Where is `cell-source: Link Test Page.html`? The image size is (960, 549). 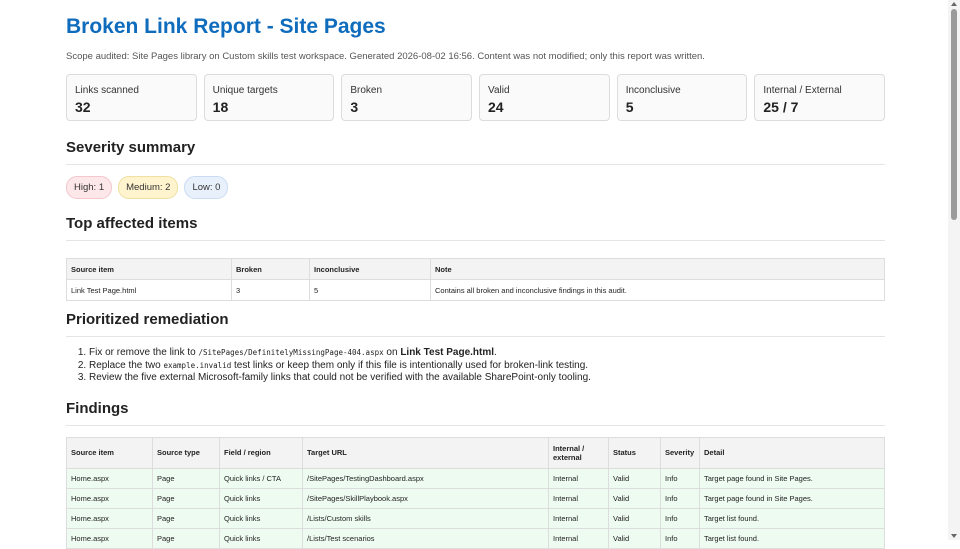
cell-source: Link Test Page.html is located at coordinates (149, 290).